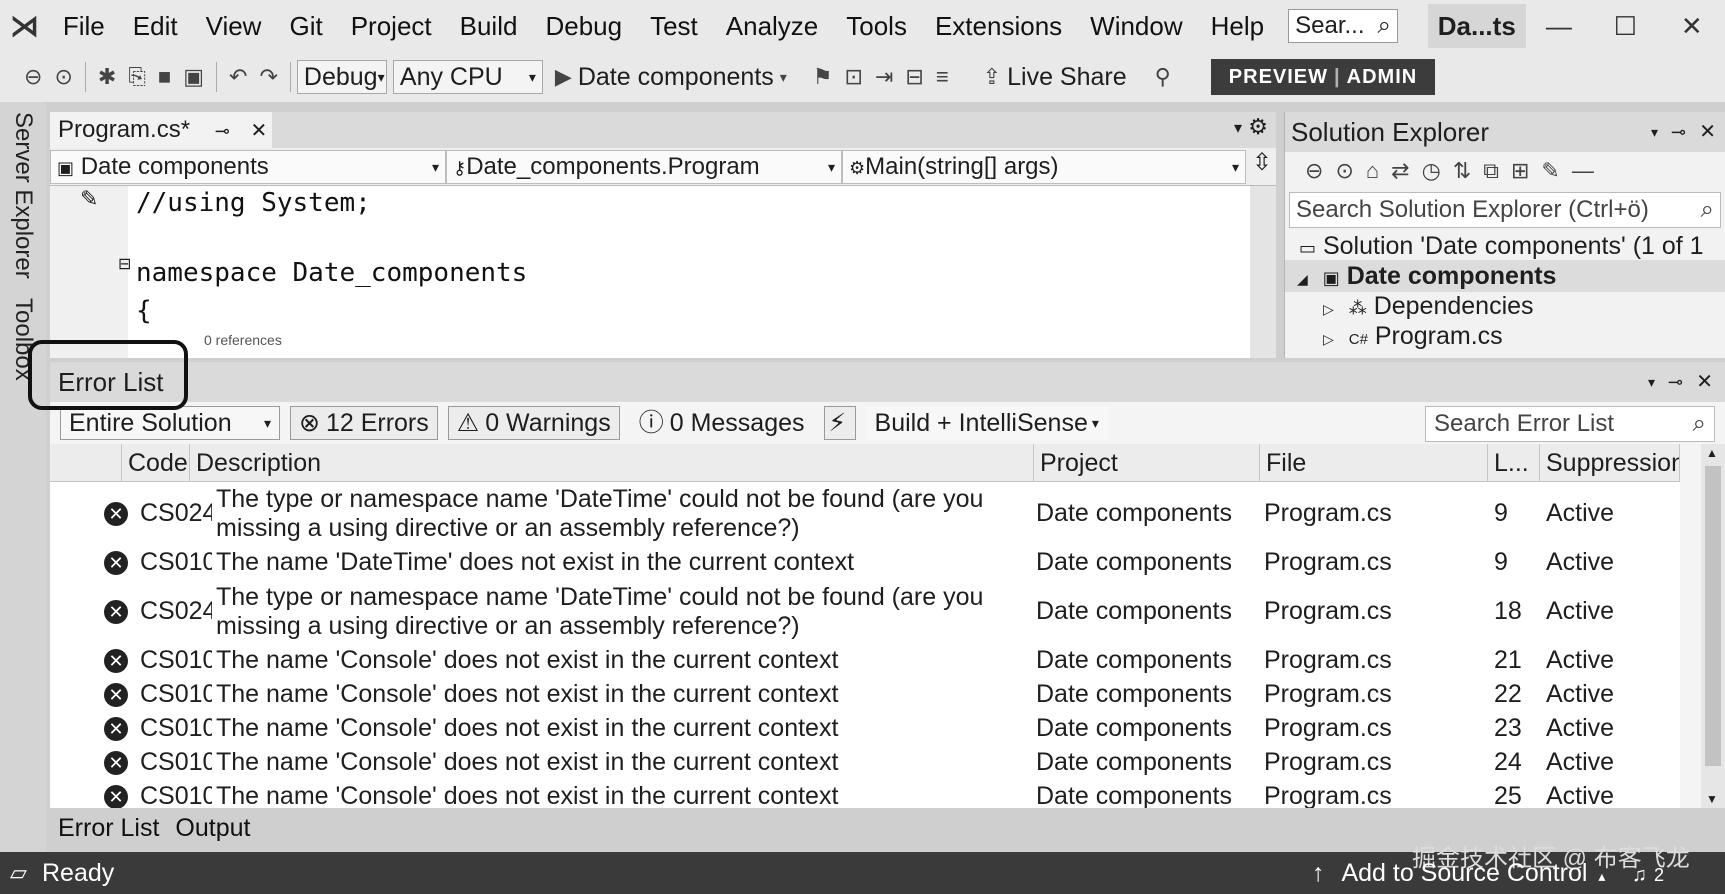 This screenshot has width=1725, height=894. What do you see at coordinates (992, 77) in the screenshot?
I see `share-icon: ⇪` at bounding box center [992, 77].